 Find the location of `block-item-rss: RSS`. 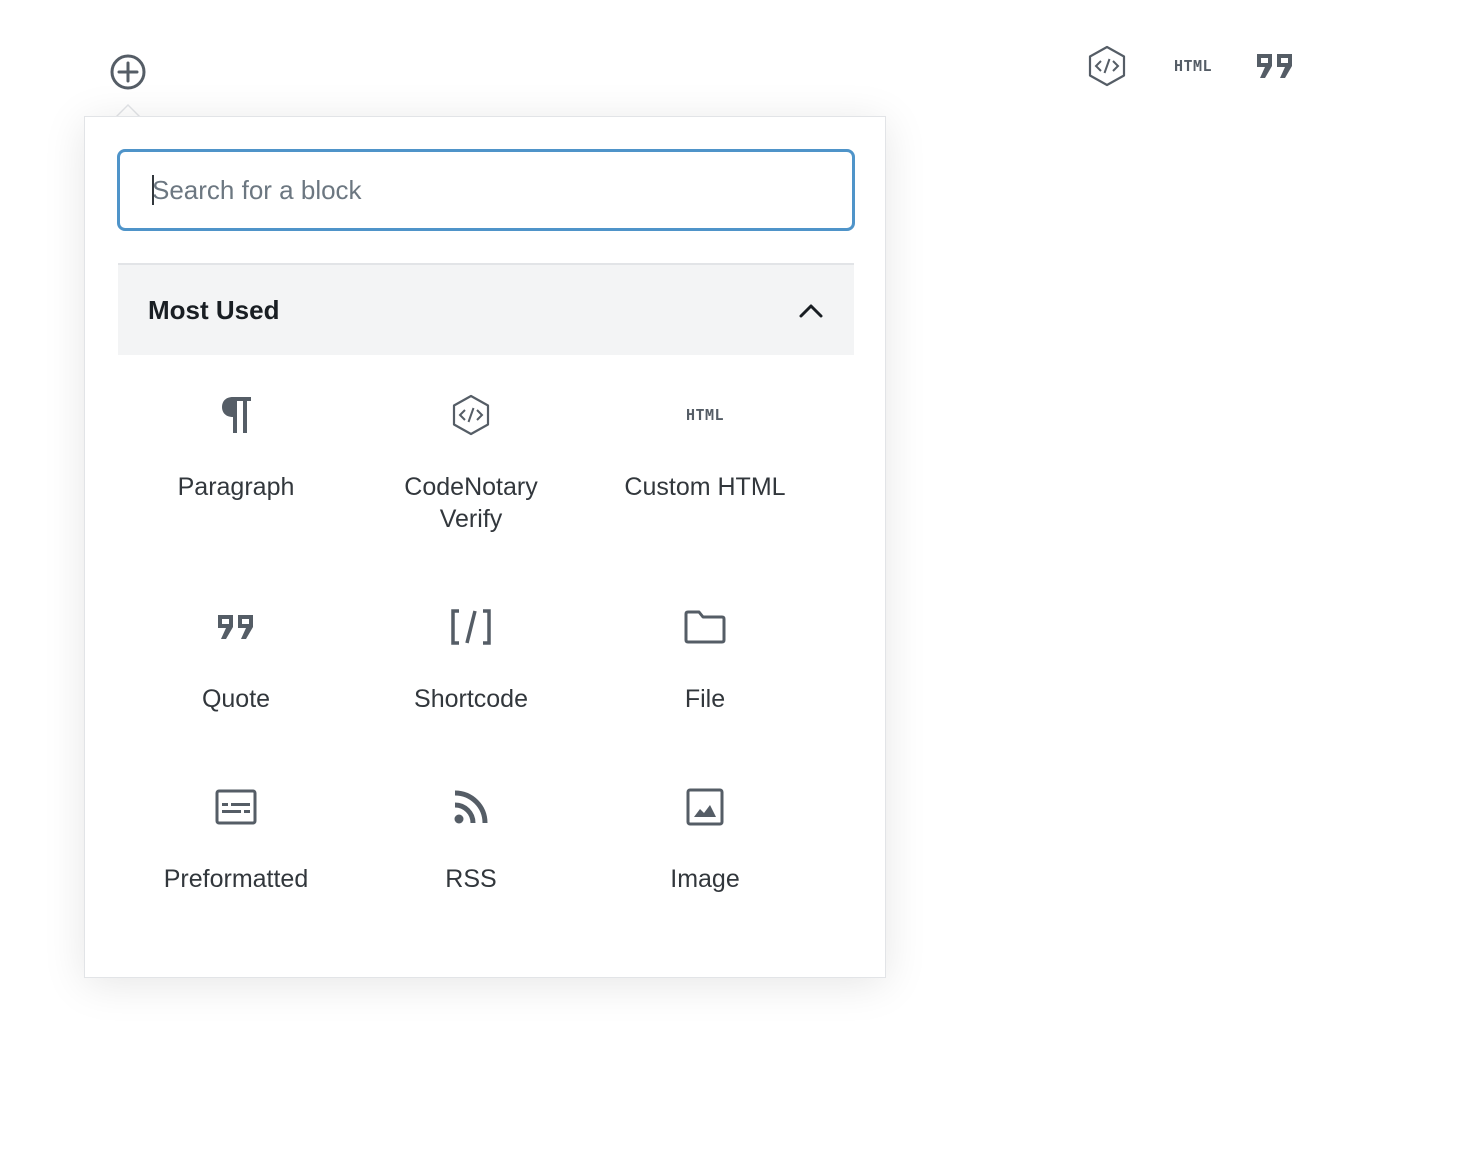

block-item-rss: RSS is located at coordinates (471, 836).